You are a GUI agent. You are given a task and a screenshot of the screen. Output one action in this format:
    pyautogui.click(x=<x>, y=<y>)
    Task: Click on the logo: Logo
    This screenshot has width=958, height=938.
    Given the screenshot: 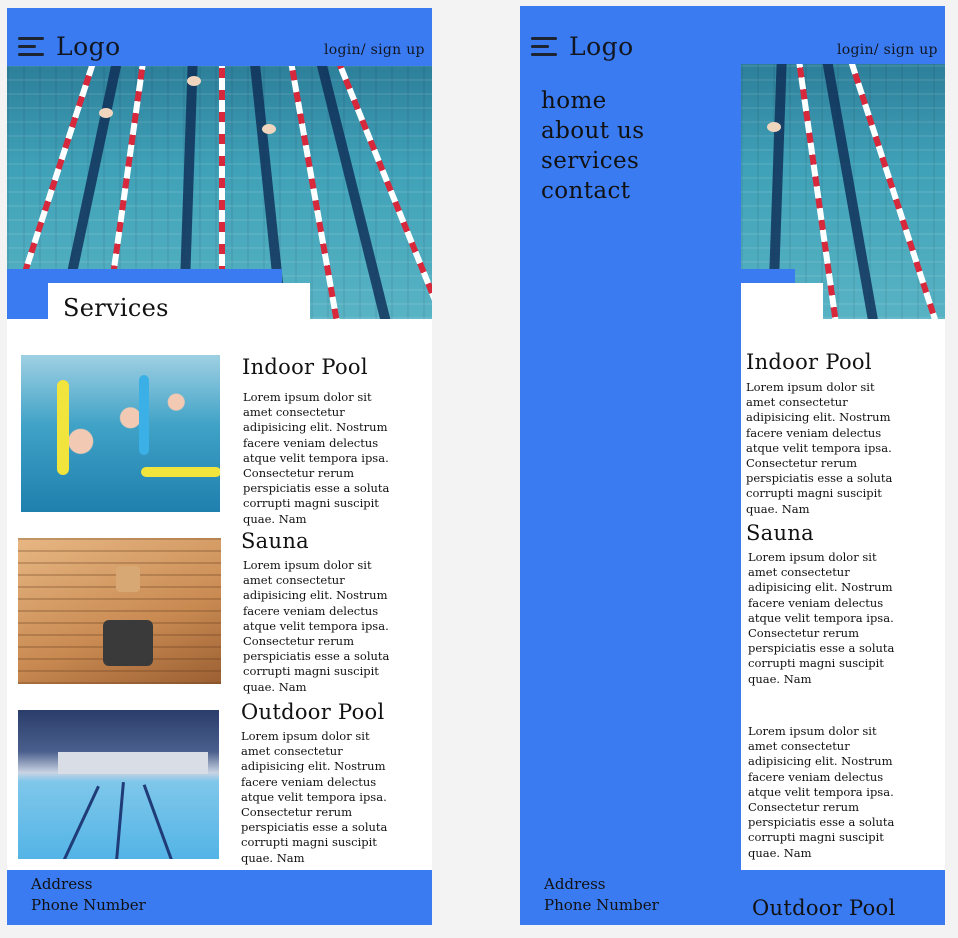 What is the action you would take?
    pyautogui.click(x=88, y=46)
    